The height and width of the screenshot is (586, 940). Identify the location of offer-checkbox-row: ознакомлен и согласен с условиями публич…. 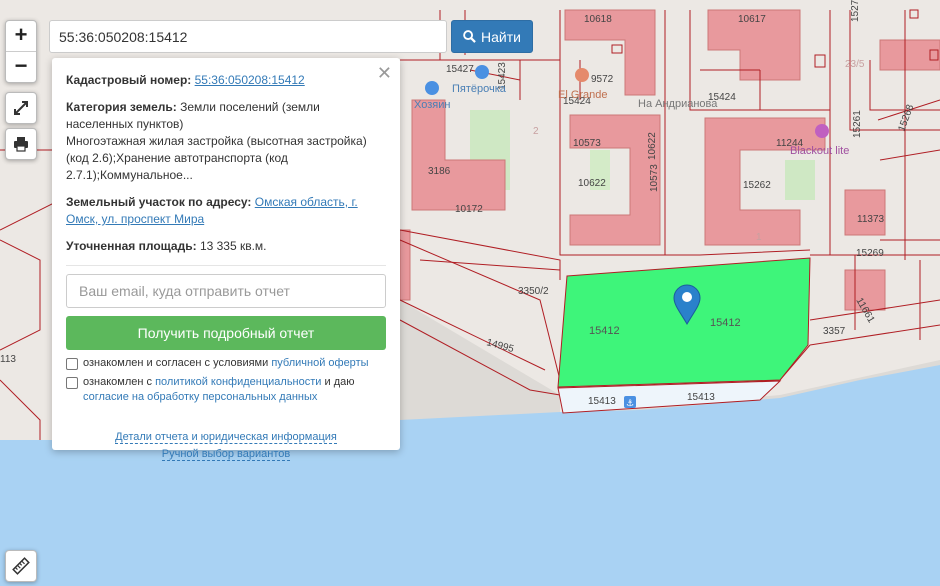
(226, 363).